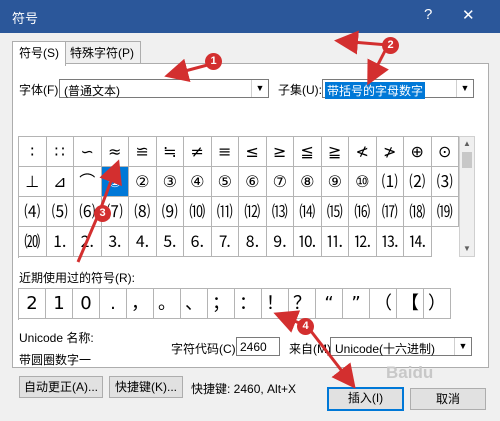  Describe the element at coordinates (225, 212) in the screenshot. I see `symbol-cell: ⑾` at that location.